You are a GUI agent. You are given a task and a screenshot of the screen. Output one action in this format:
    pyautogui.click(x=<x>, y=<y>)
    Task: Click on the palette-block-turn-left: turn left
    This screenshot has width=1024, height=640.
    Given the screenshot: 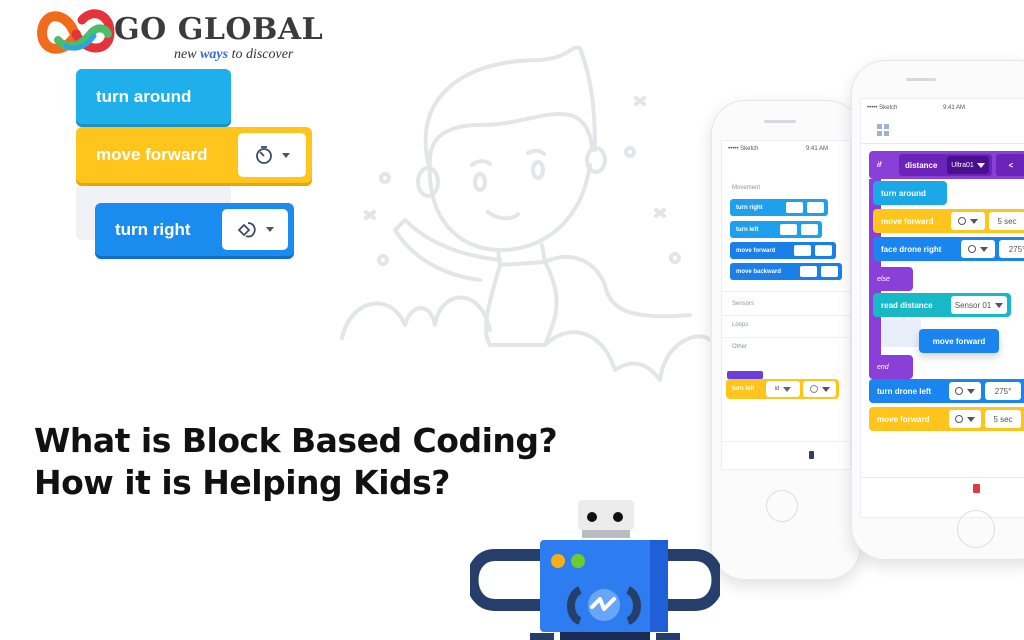 What is the action you would take?
    pyautogui.click(x=776, y=229)
    